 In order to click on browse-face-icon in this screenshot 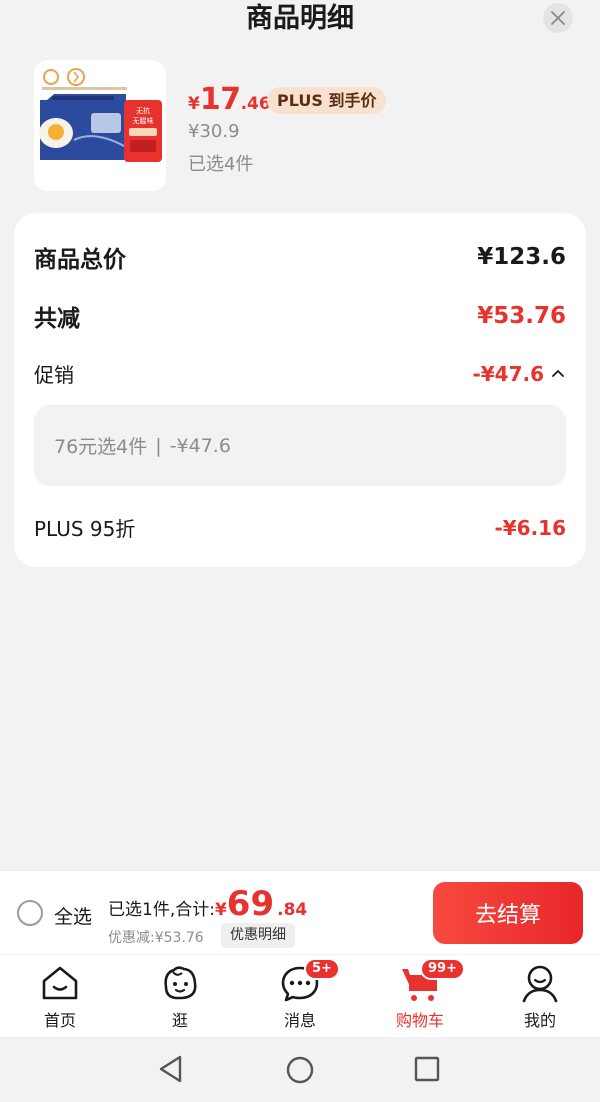, I will do `click(180, 983)`.